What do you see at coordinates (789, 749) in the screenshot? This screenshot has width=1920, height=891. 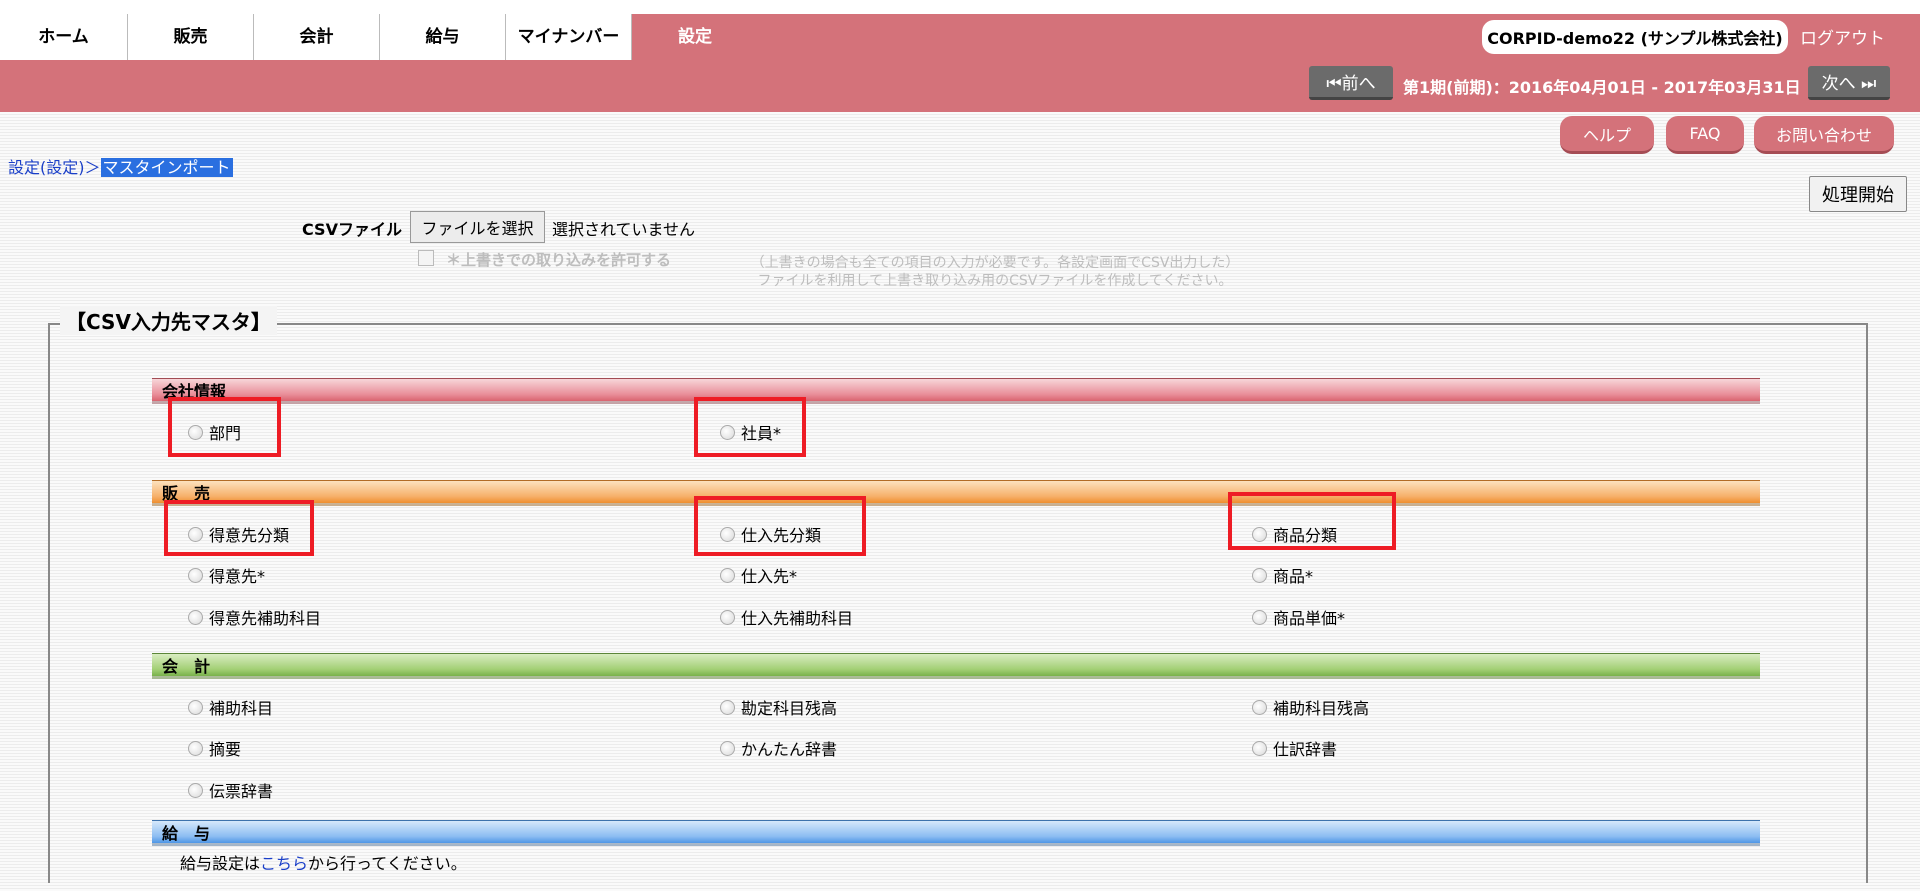 I see `option-label: かんたん辞書` at bounding box center [789, 749].